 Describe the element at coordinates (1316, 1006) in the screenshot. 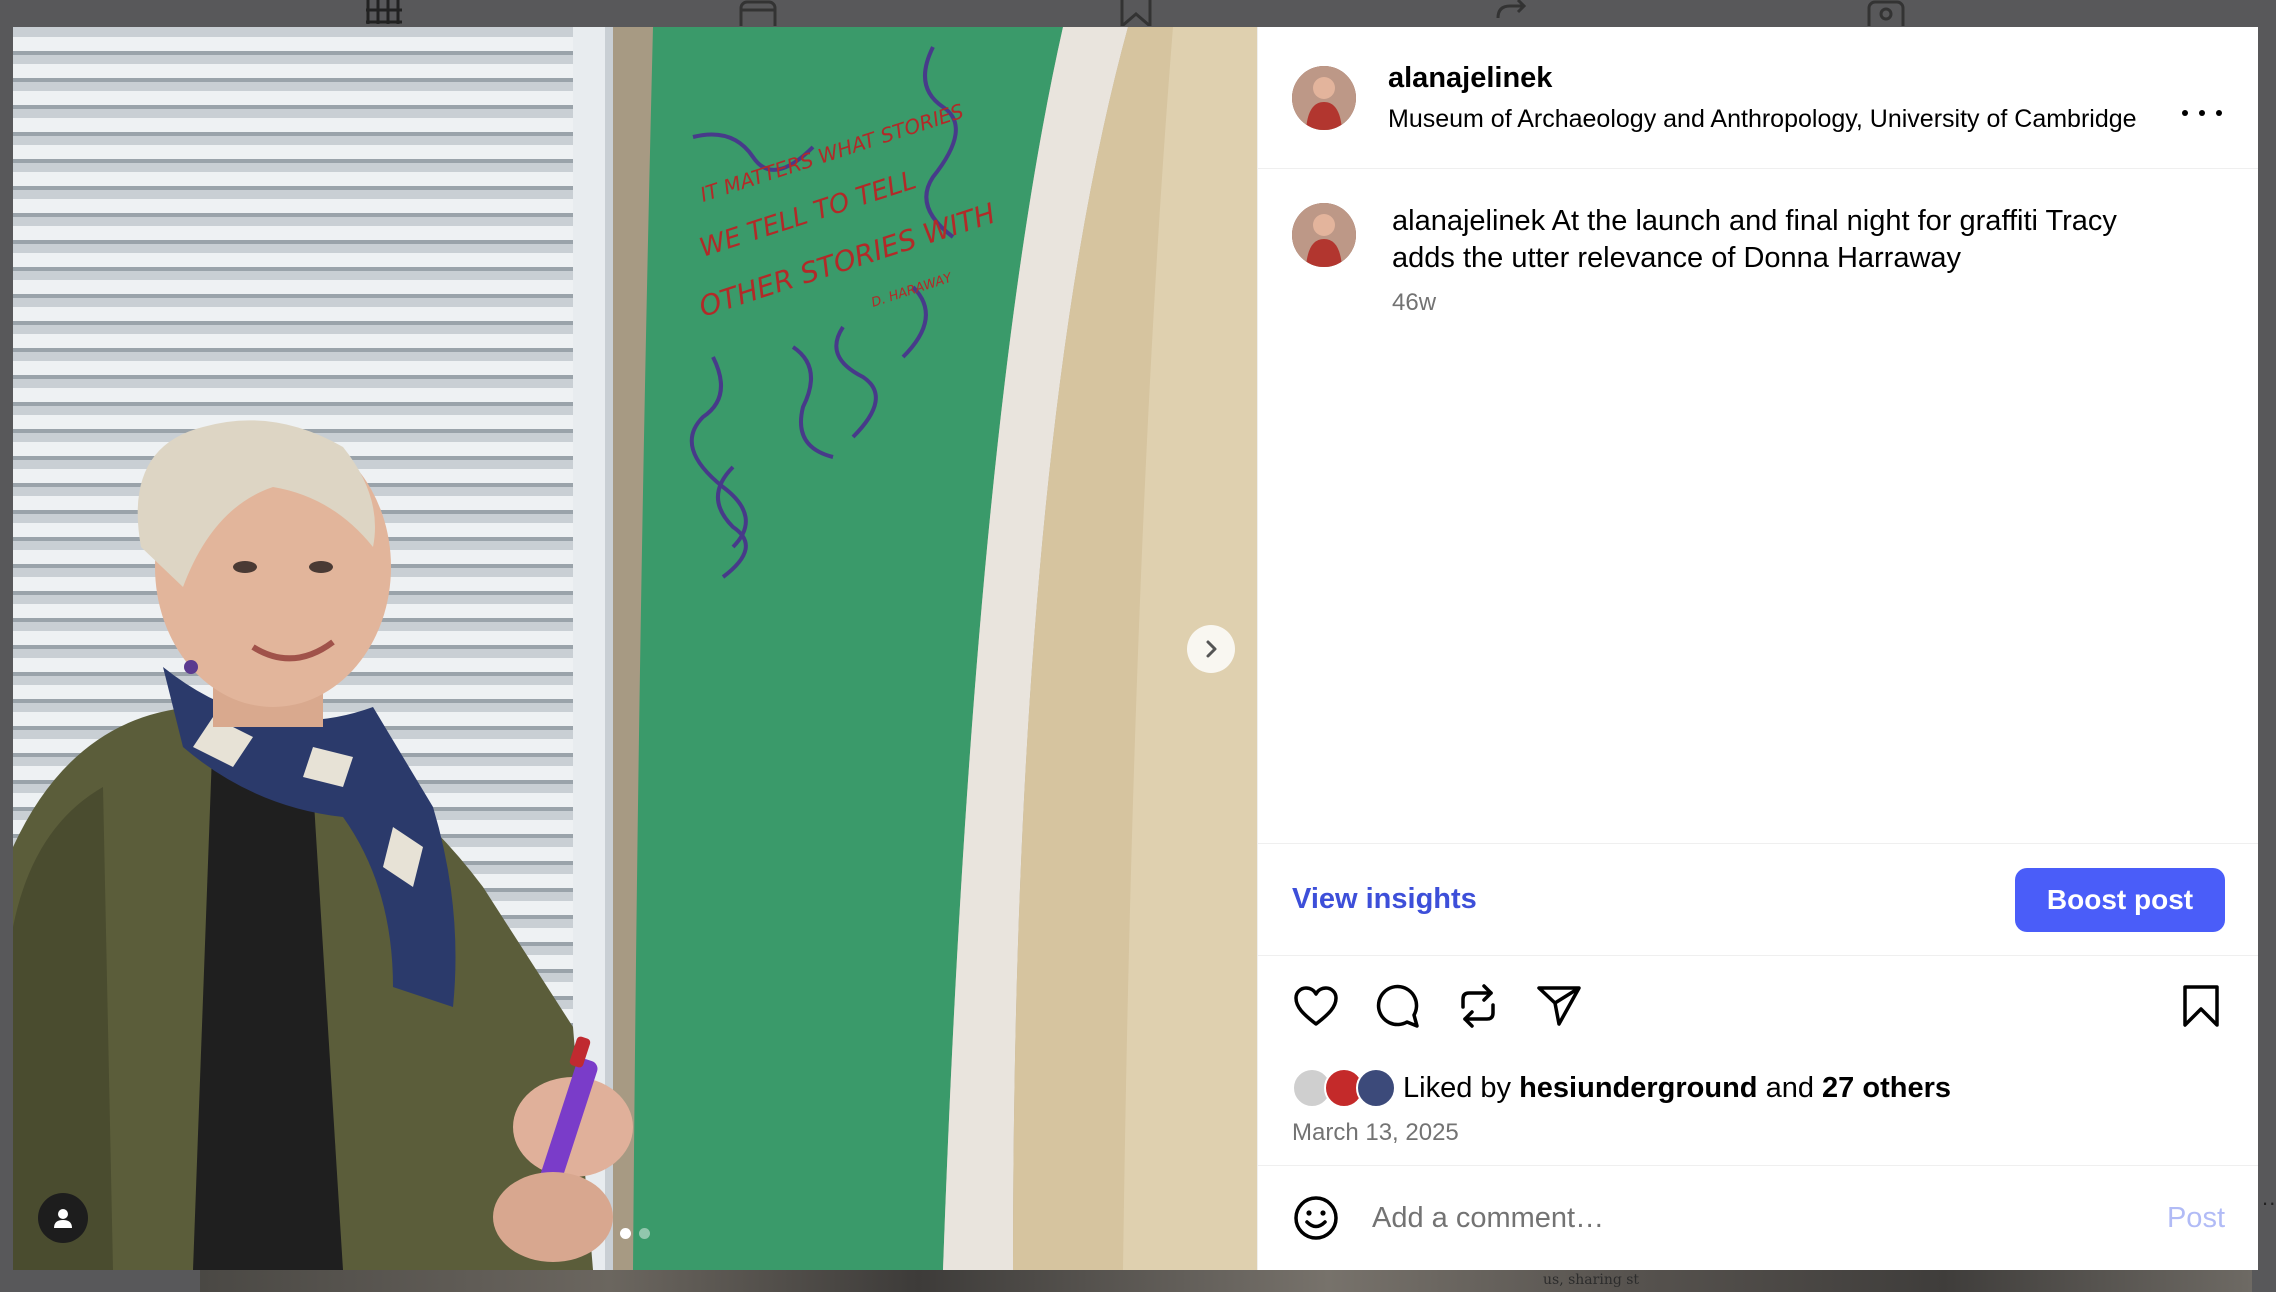

I see `heart-icon` at that location.